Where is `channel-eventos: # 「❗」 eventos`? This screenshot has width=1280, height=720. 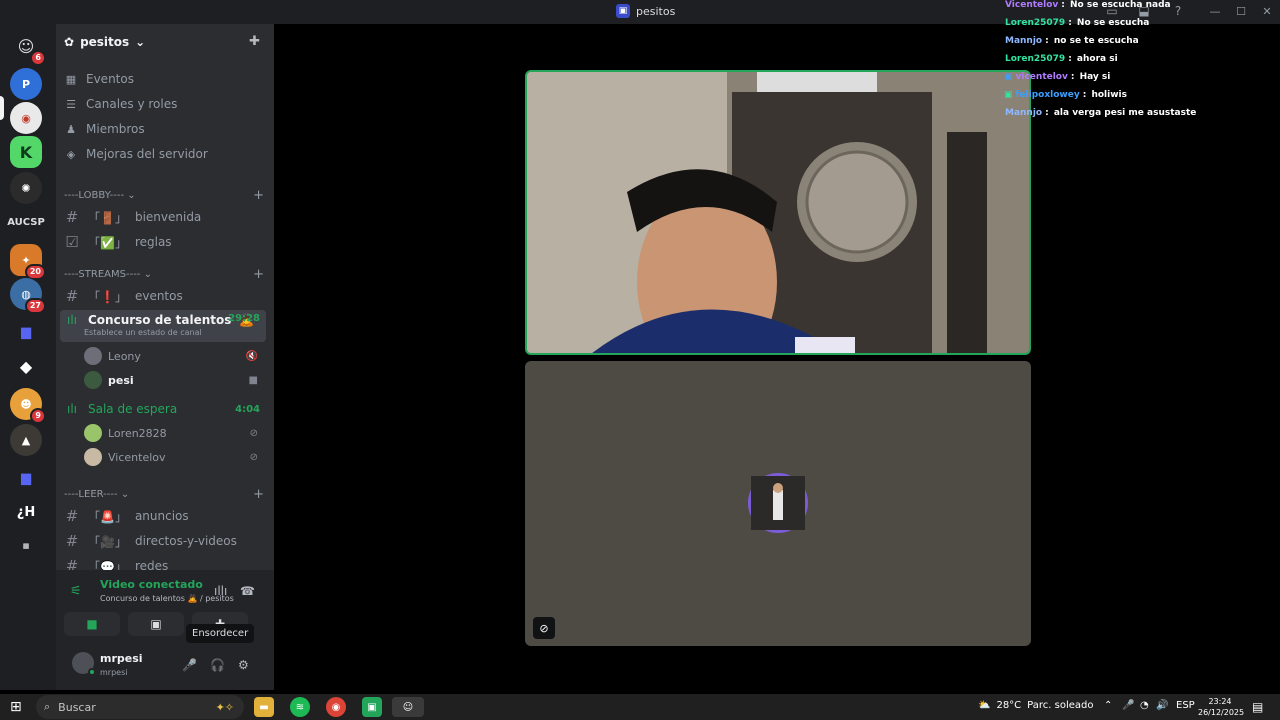
channel-eventos: # 「❗」 eventos is located at coordinates (163, 296).